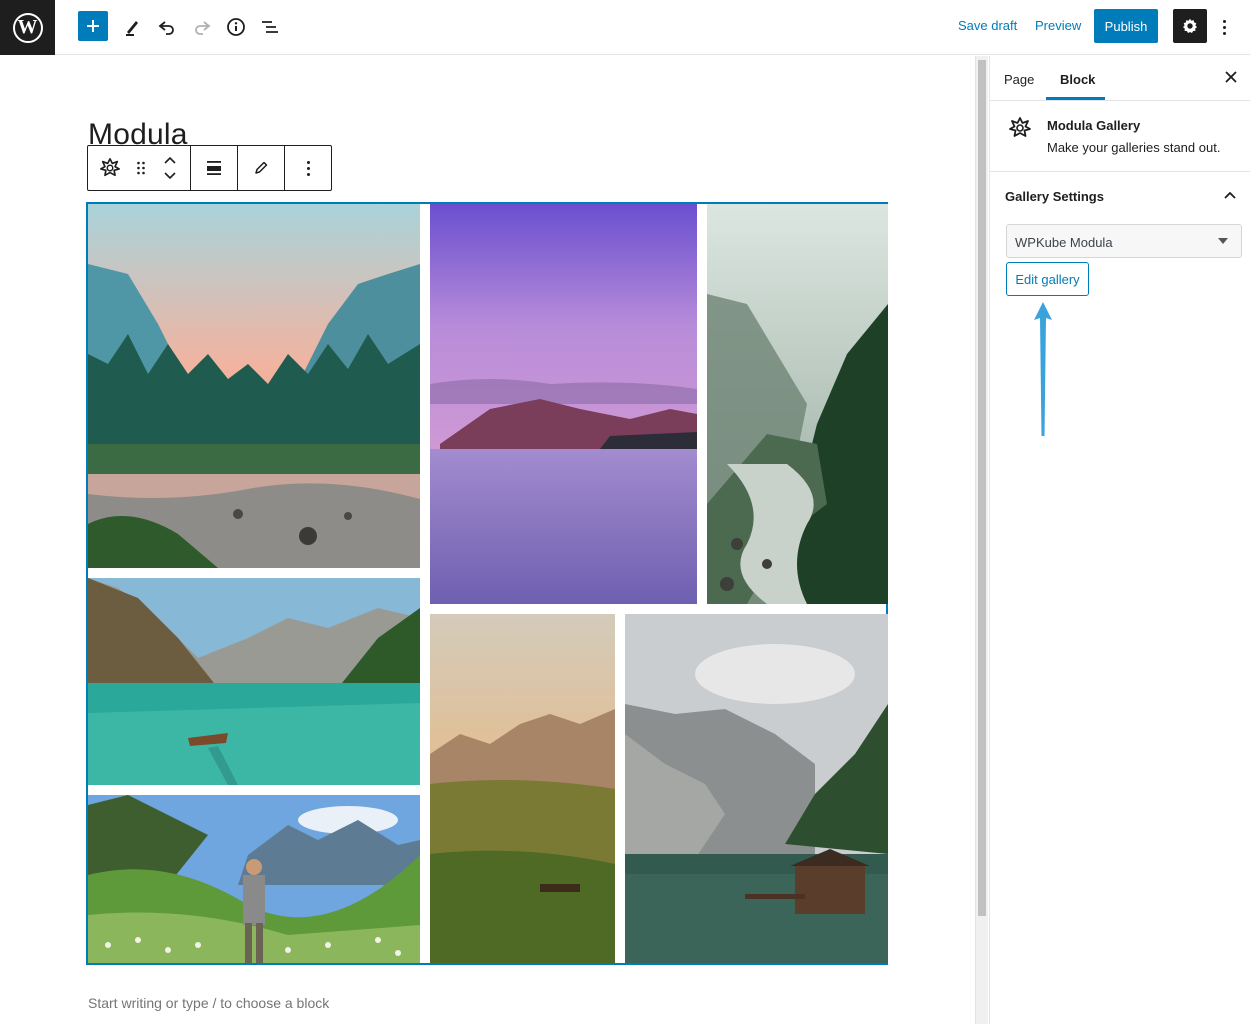 This screenshot has width=1250, height=1024. Describe the element at coordinates (254, 879) in the screenshot. I see `gallery-image-hiker-meadow` at that location.